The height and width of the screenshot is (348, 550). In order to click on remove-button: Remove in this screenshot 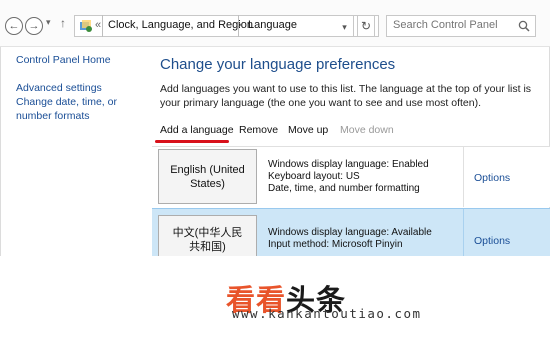, I will do `click(258, 130)`.